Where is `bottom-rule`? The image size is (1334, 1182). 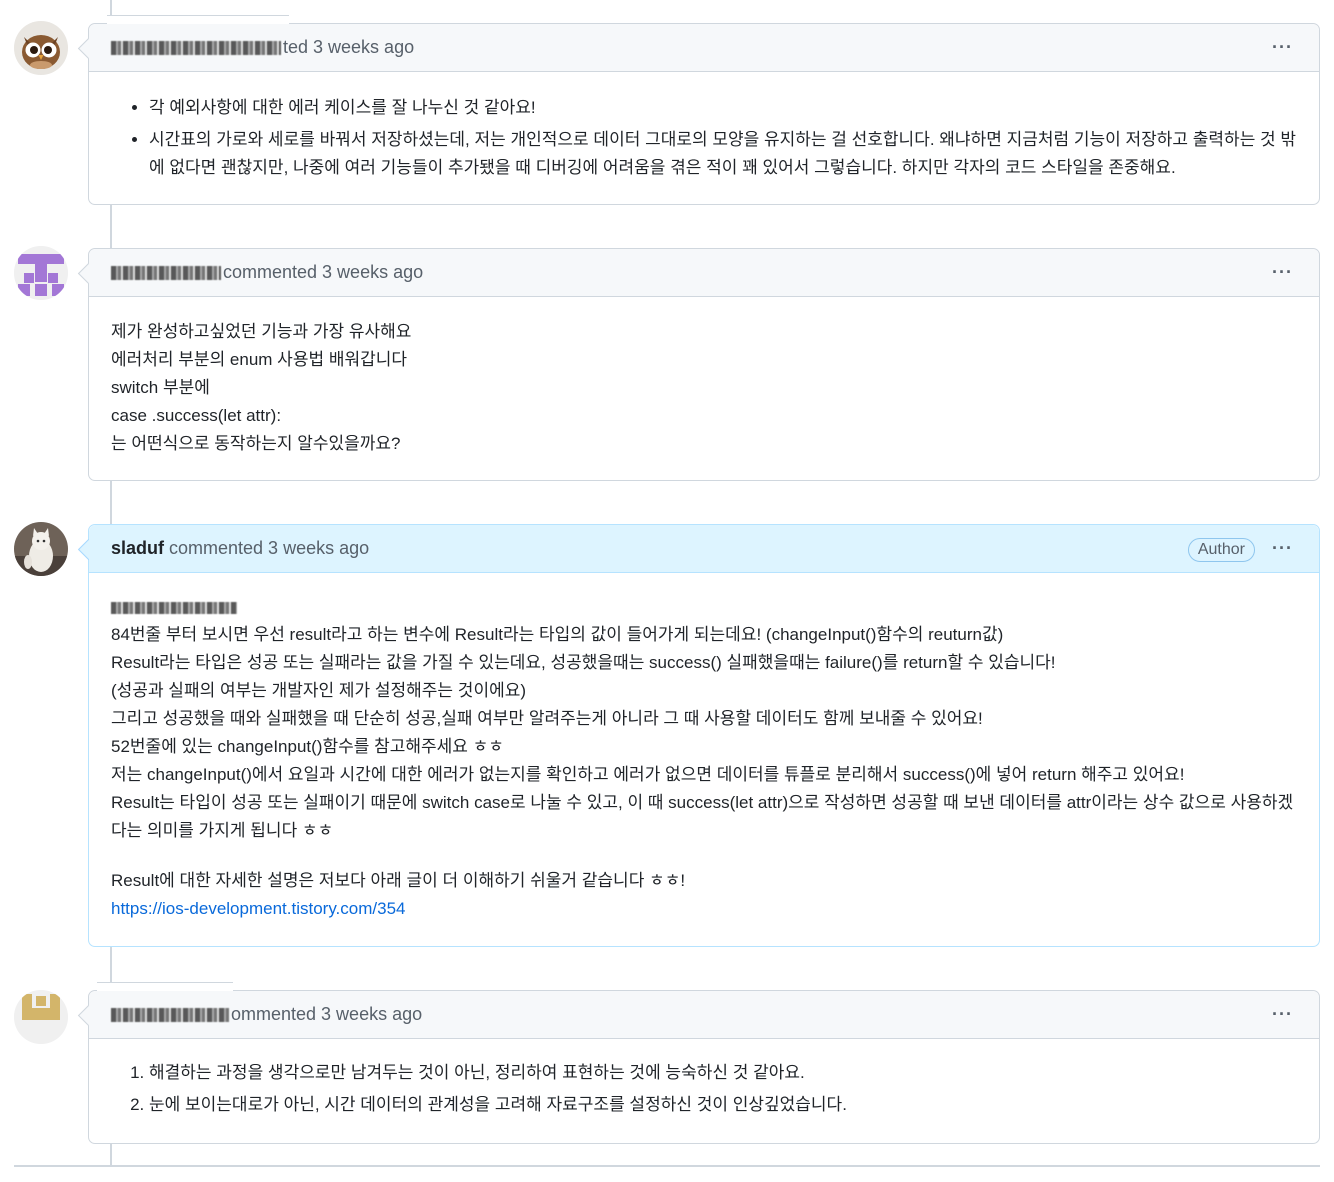
bottom-rule is located at coordinates (667, 1166).